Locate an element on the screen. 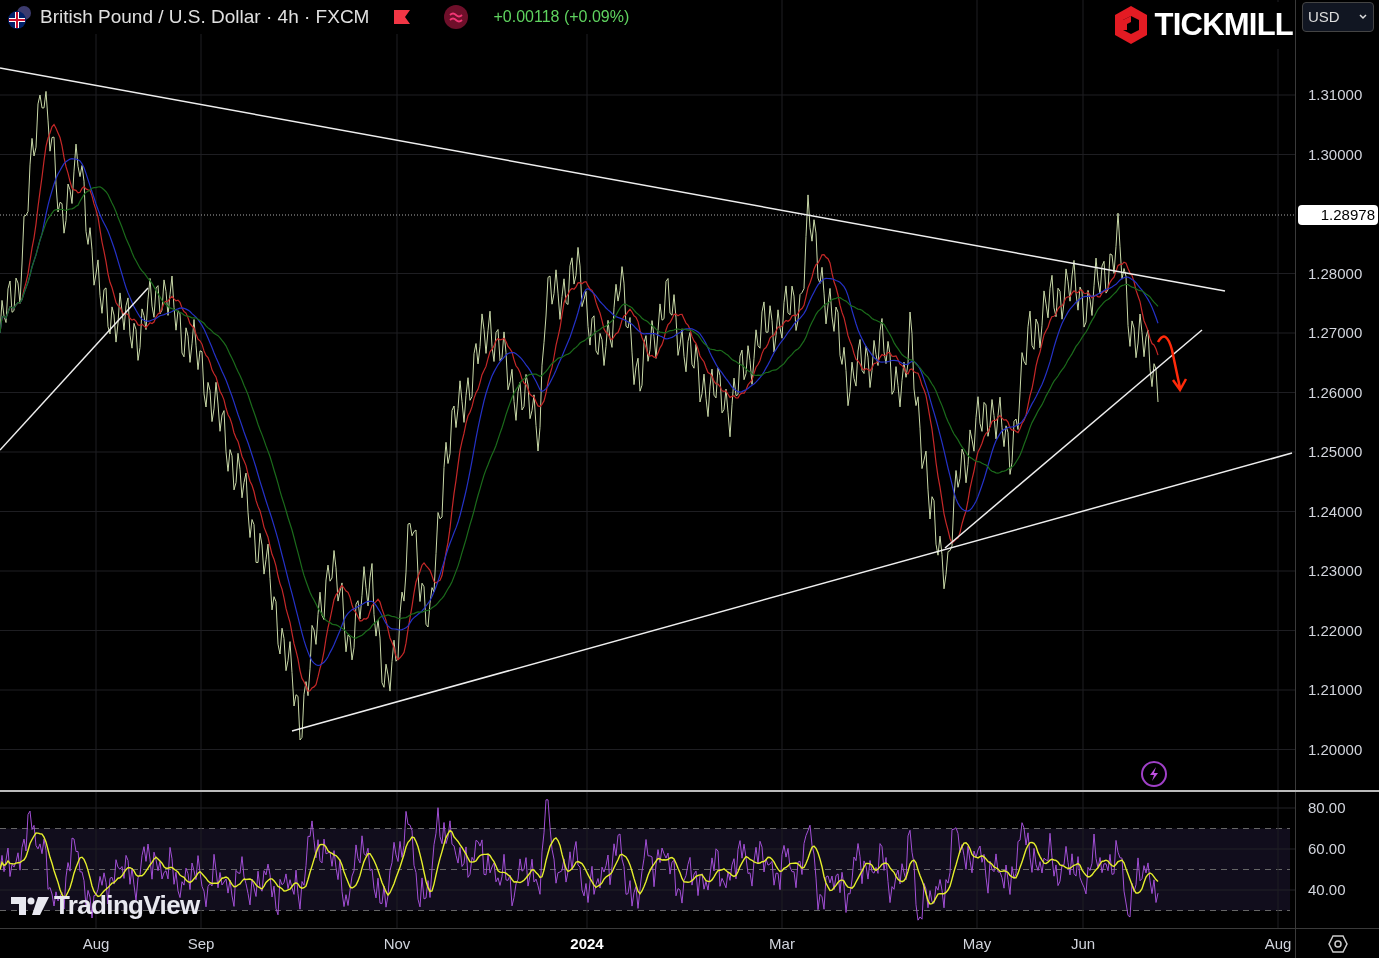  time-axis-label: 2024 is located at coordinates (587, 944).